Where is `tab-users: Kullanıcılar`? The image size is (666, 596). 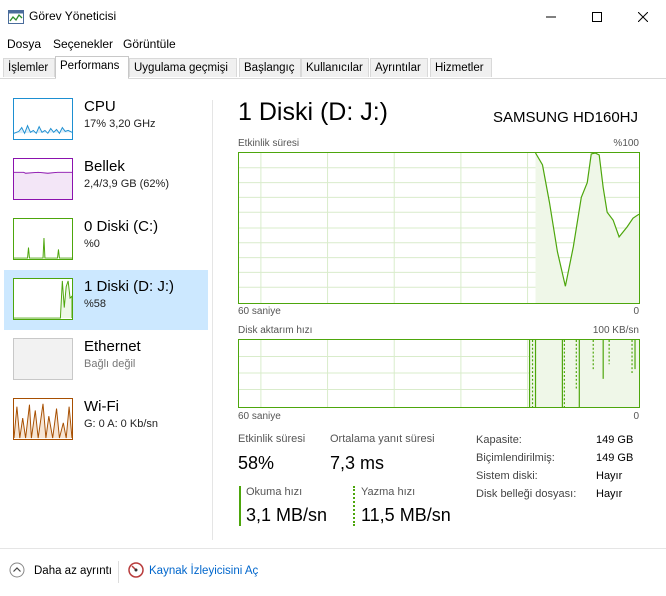
tab-users: Kullanıcılar is located at coordinates (335, 67).